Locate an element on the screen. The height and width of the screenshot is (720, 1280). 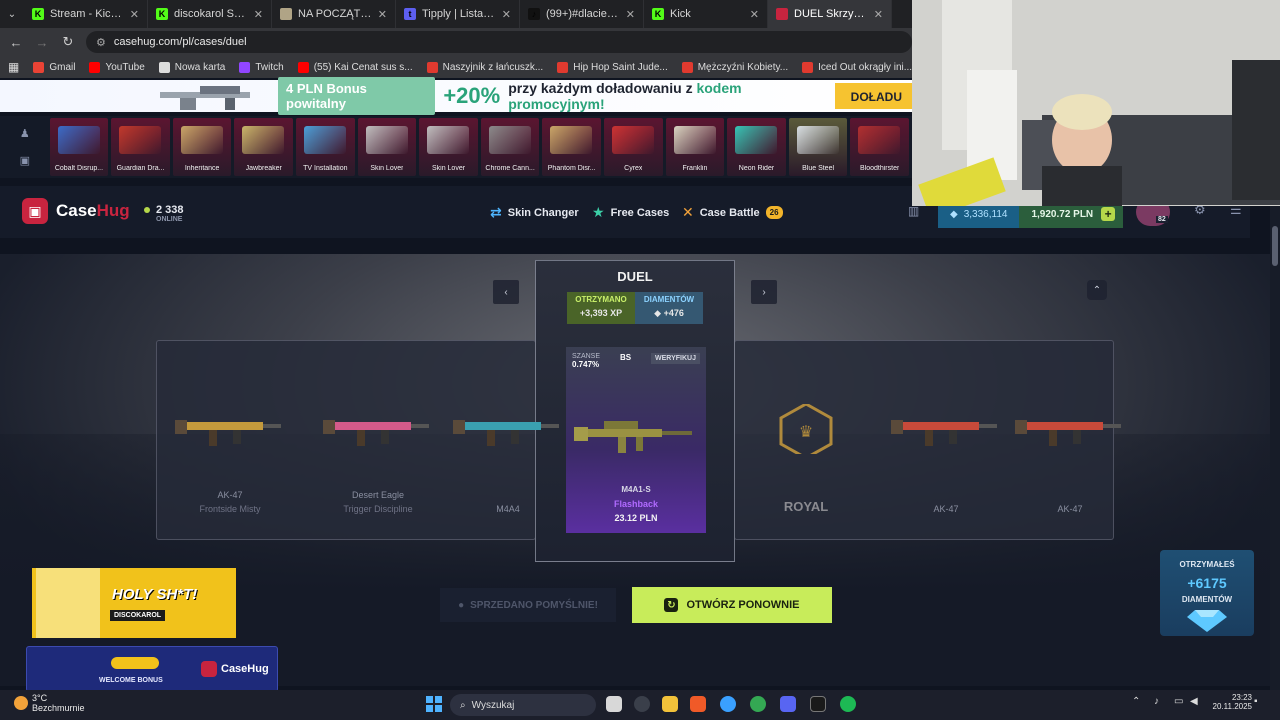
browser-tab: K Kick ✕ is located at coordinates (706, 14).